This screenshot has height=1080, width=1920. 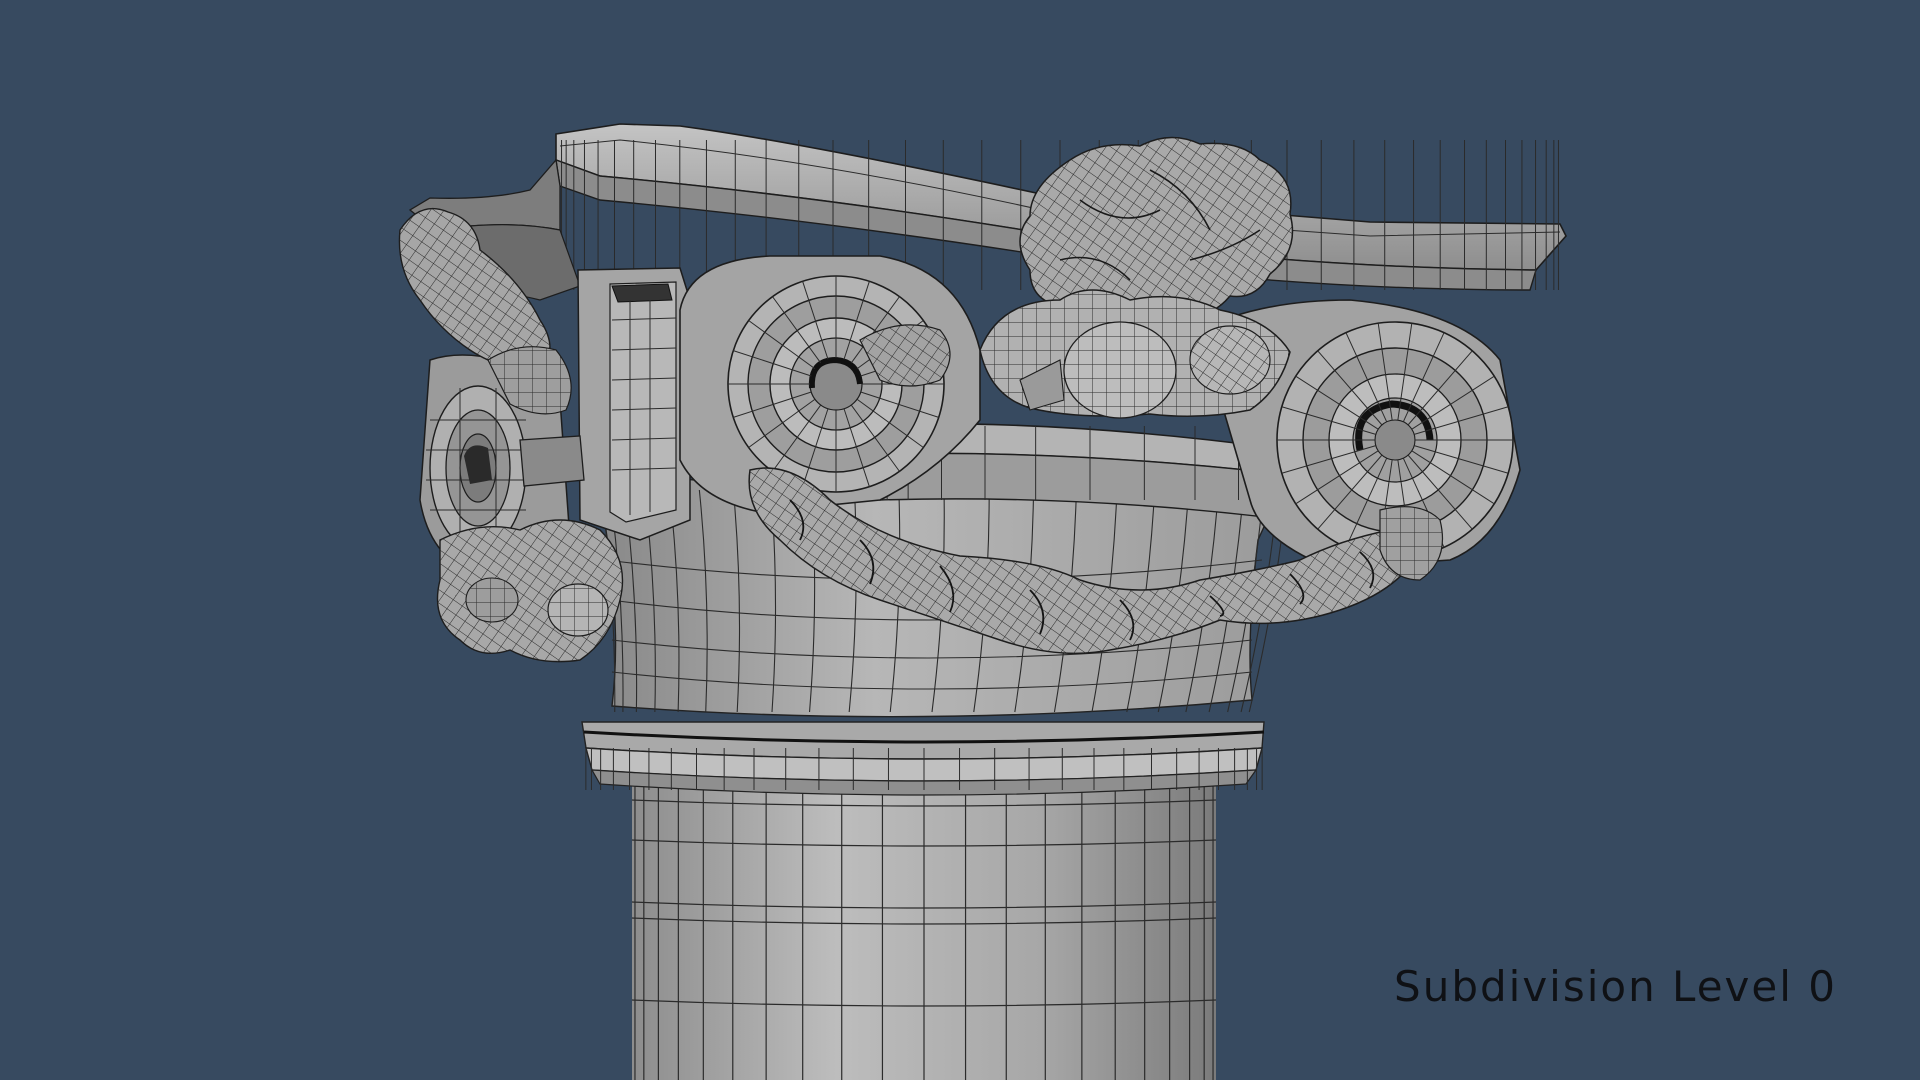 What do you see at coordinates (924, 929) in the screenshot?
I see `column-shaft` at bounding box center [924, 929].